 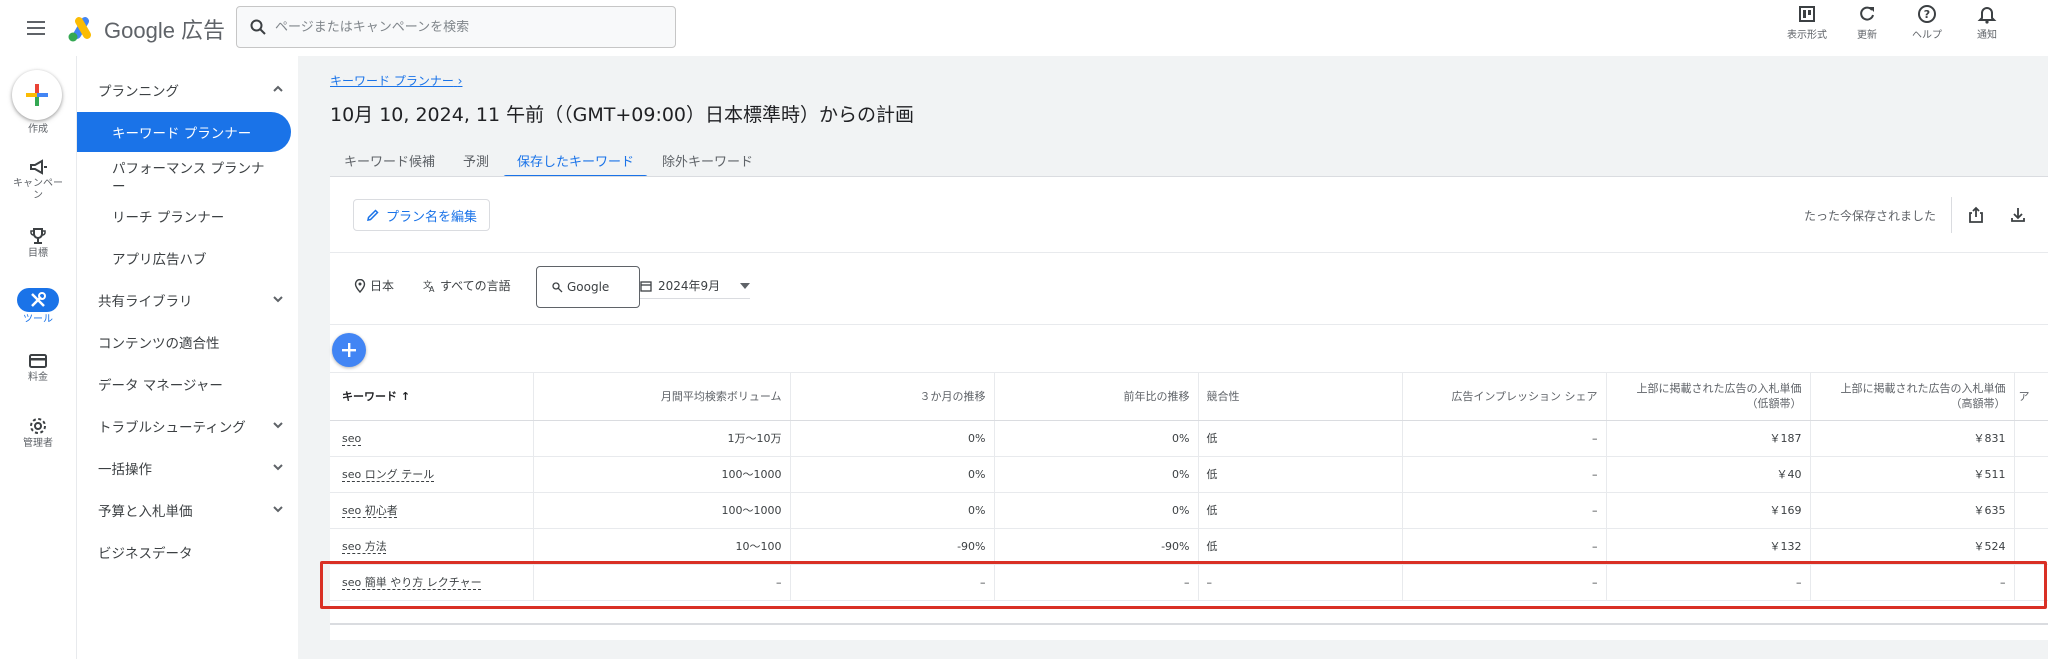 I want to click on nav-budgets-bidding: 予算と入札単価, so click(x=188, y=510).